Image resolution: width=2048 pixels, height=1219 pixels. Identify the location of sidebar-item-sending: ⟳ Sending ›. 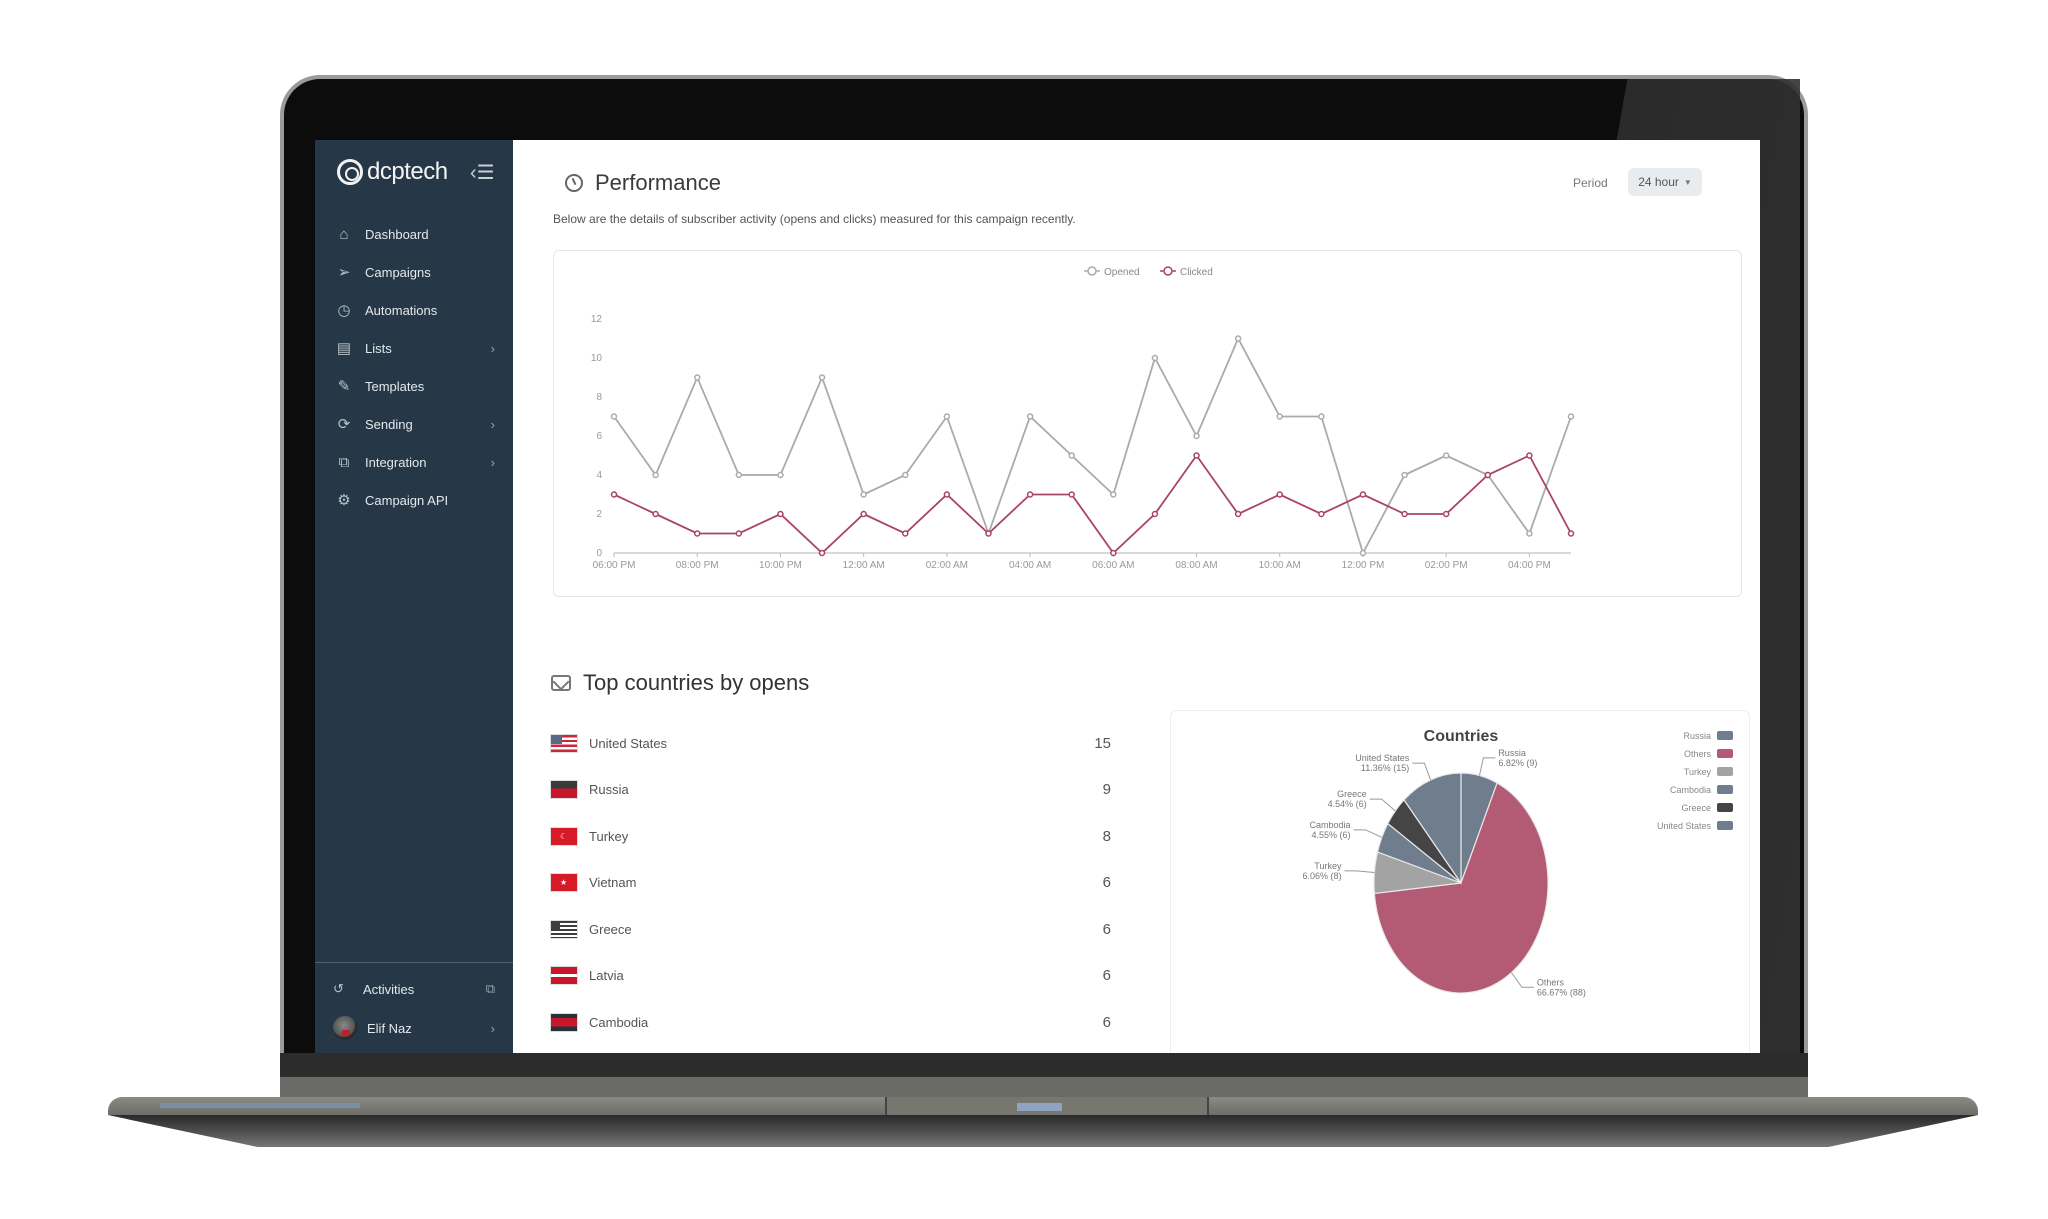
(414, 424).